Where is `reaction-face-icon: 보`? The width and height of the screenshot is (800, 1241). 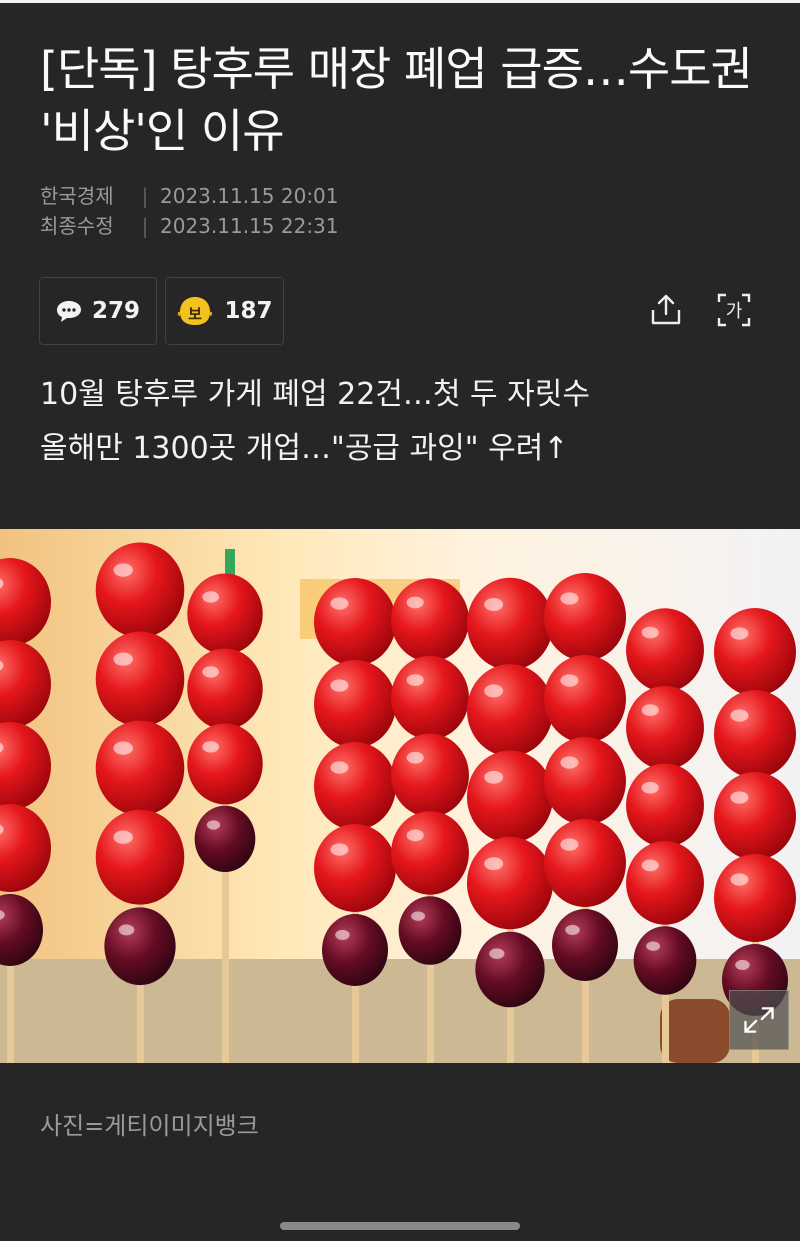 reaction-face-icon: 보 is located at coordinates (195, 311).